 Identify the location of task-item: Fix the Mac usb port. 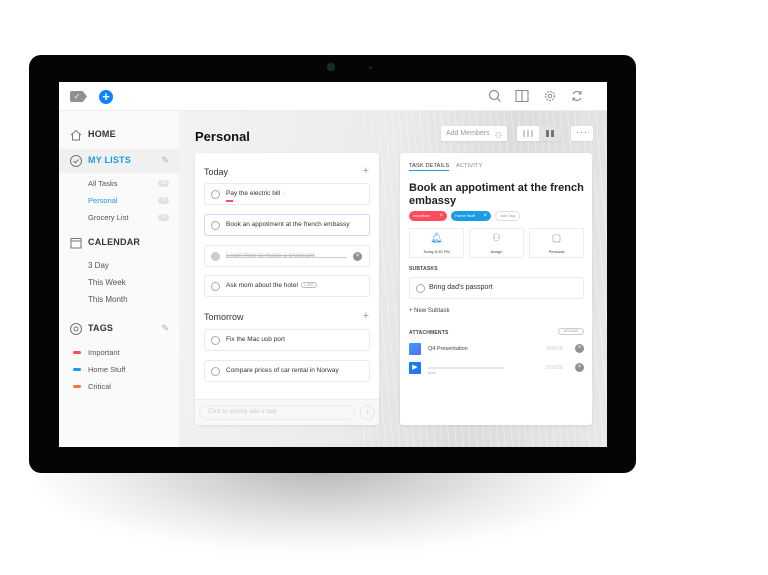
(287, 340).